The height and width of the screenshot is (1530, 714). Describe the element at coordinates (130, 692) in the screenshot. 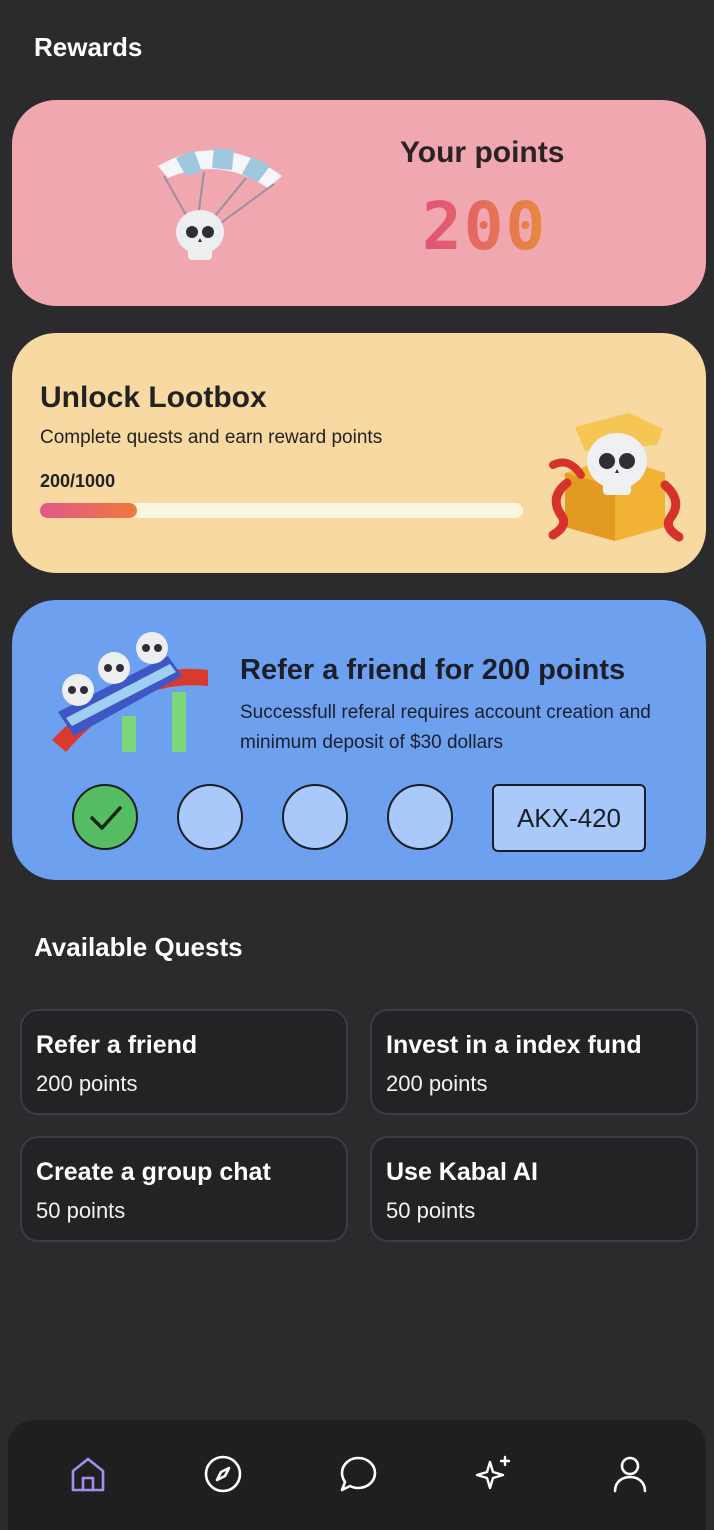

I see `roller-coaster-skulls-icon` at that location.